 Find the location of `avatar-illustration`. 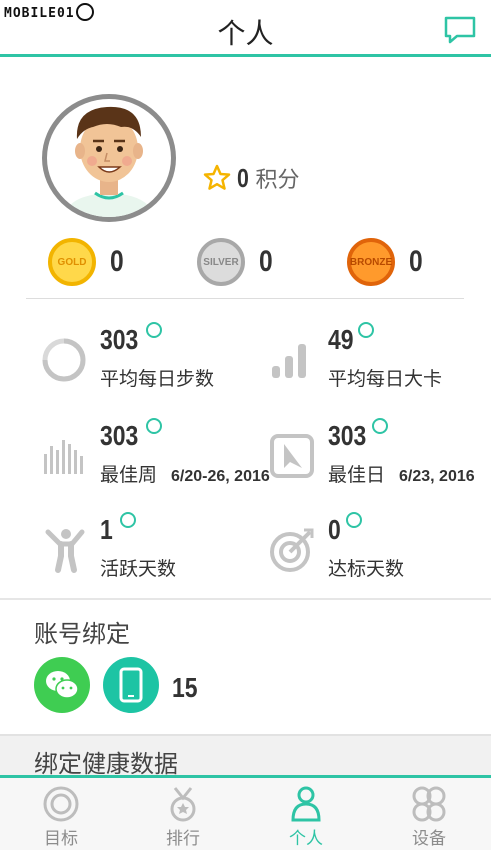

avatar-illustration is located at coordinates (109, 161).